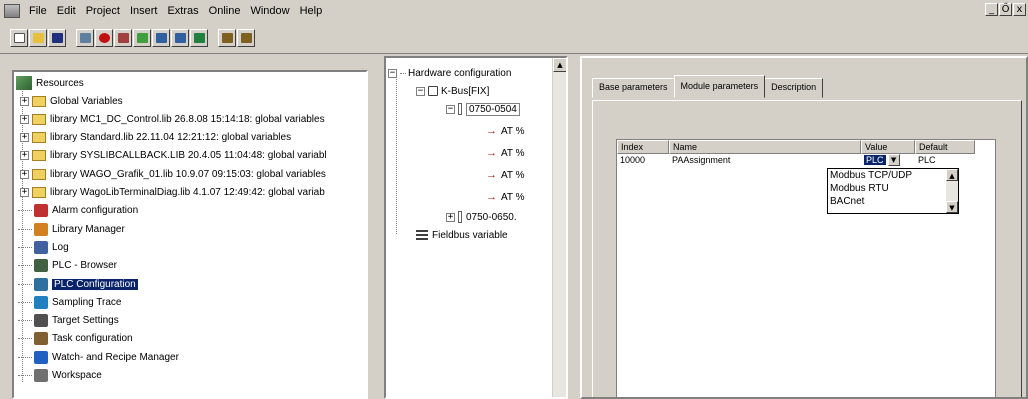  I want to click on step-in-button, so click(180, 37).